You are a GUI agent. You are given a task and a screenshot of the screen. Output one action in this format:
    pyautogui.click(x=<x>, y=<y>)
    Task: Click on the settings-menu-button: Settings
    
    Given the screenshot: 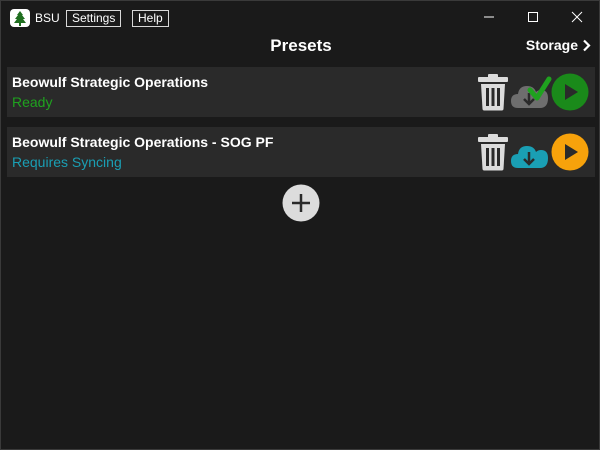 What is the action you would take?
    pyautogui.click(x=94, y=18)
    